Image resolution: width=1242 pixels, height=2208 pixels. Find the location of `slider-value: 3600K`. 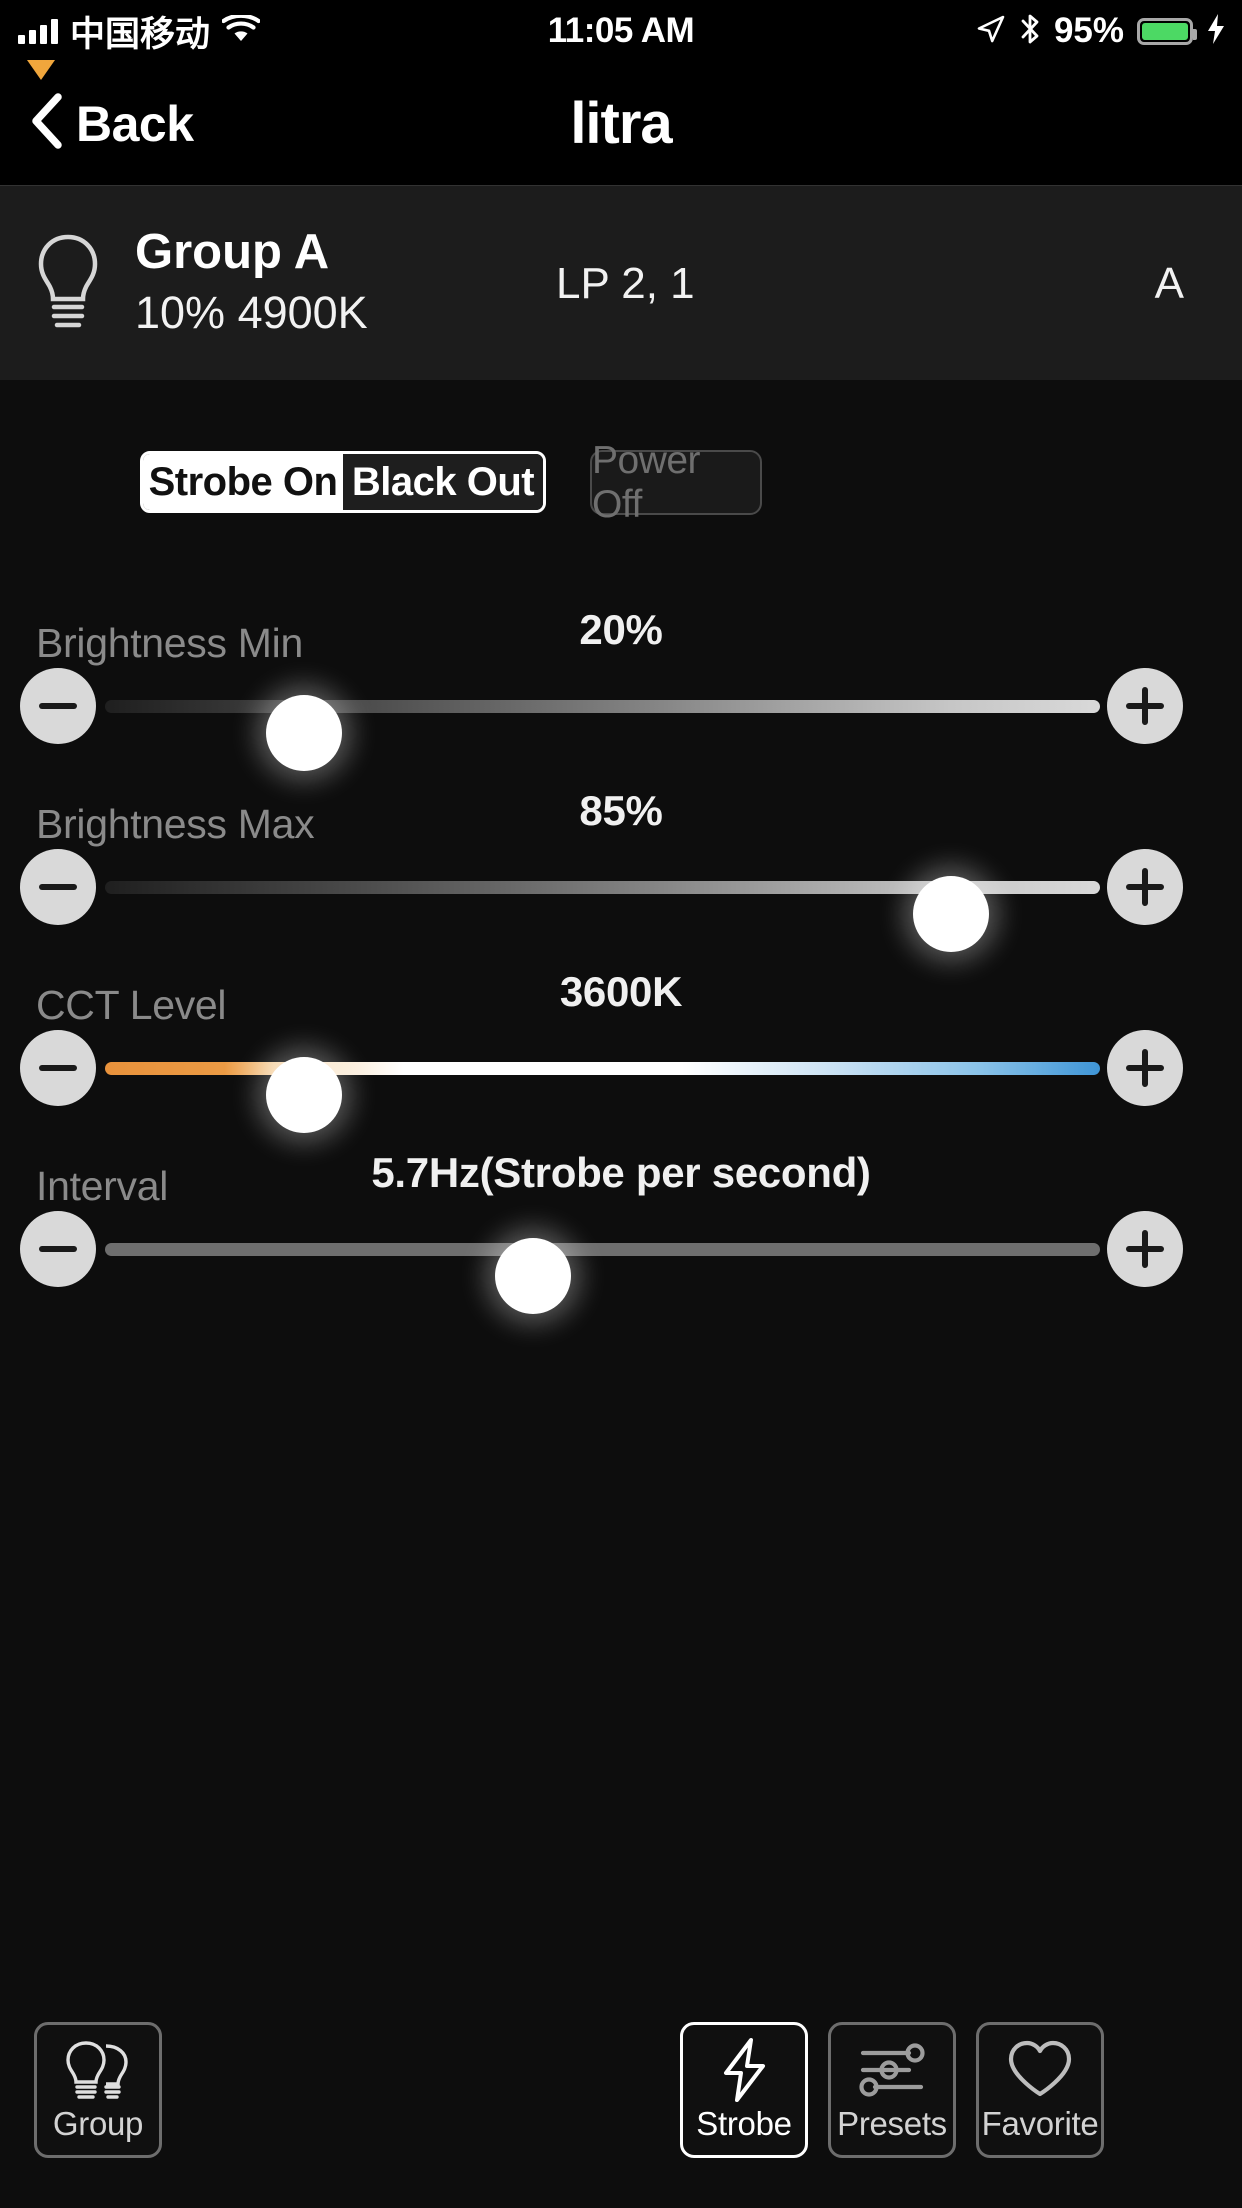

slider-value: 3600K is located at coordinates (621, 991).